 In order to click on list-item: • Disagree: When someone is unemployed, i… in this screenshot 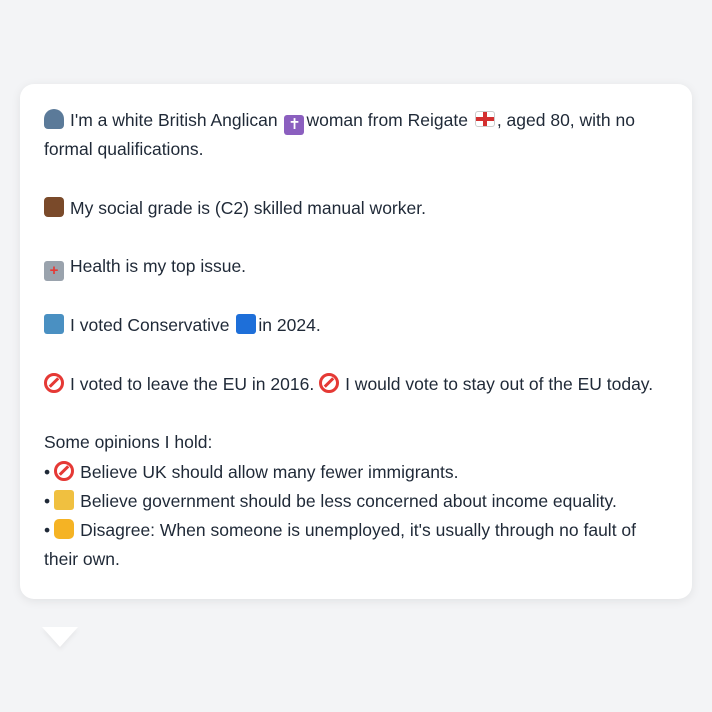, I will do `click(356, 545)`.